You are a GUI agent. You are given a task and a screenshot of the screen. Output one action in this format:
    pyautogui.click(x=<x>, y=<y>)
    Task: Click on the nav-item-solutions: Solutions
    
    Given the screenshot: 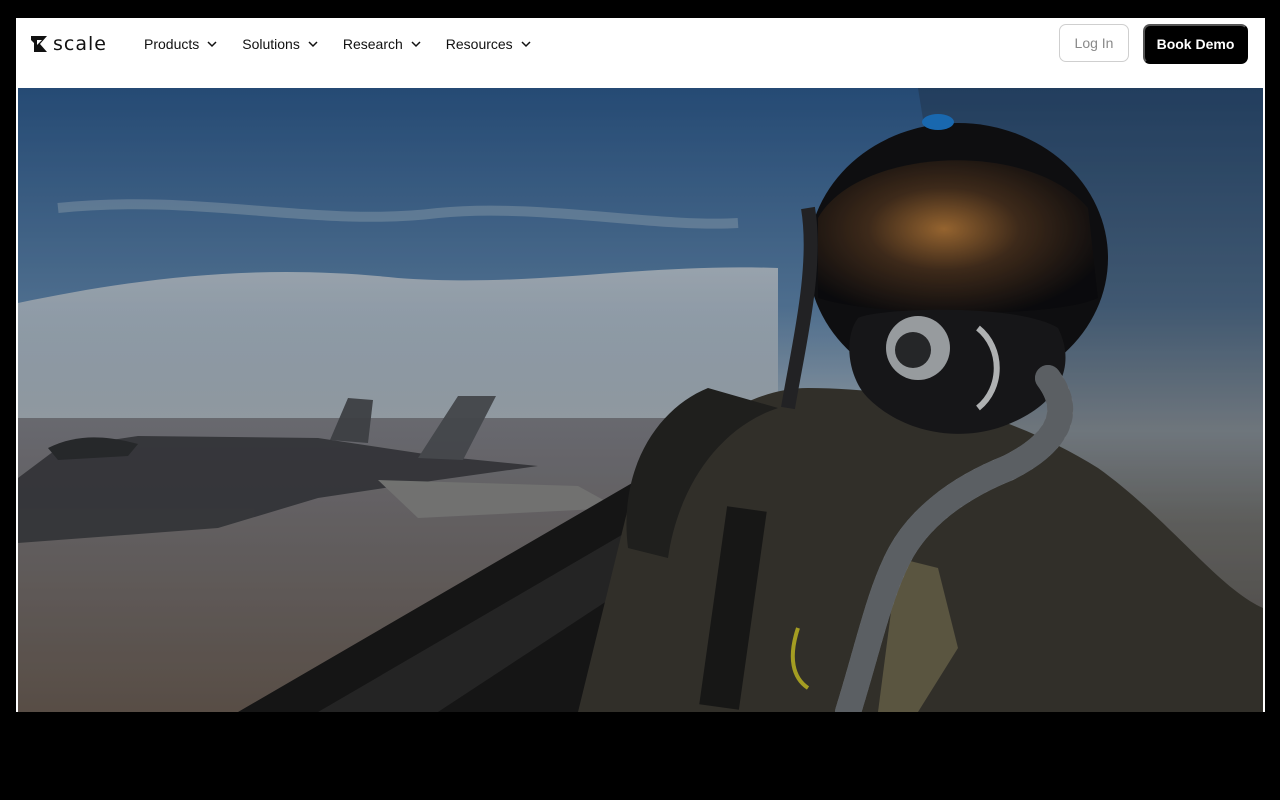 What is the action you would take?
    pyautogui.click(x=280, y=44)
    